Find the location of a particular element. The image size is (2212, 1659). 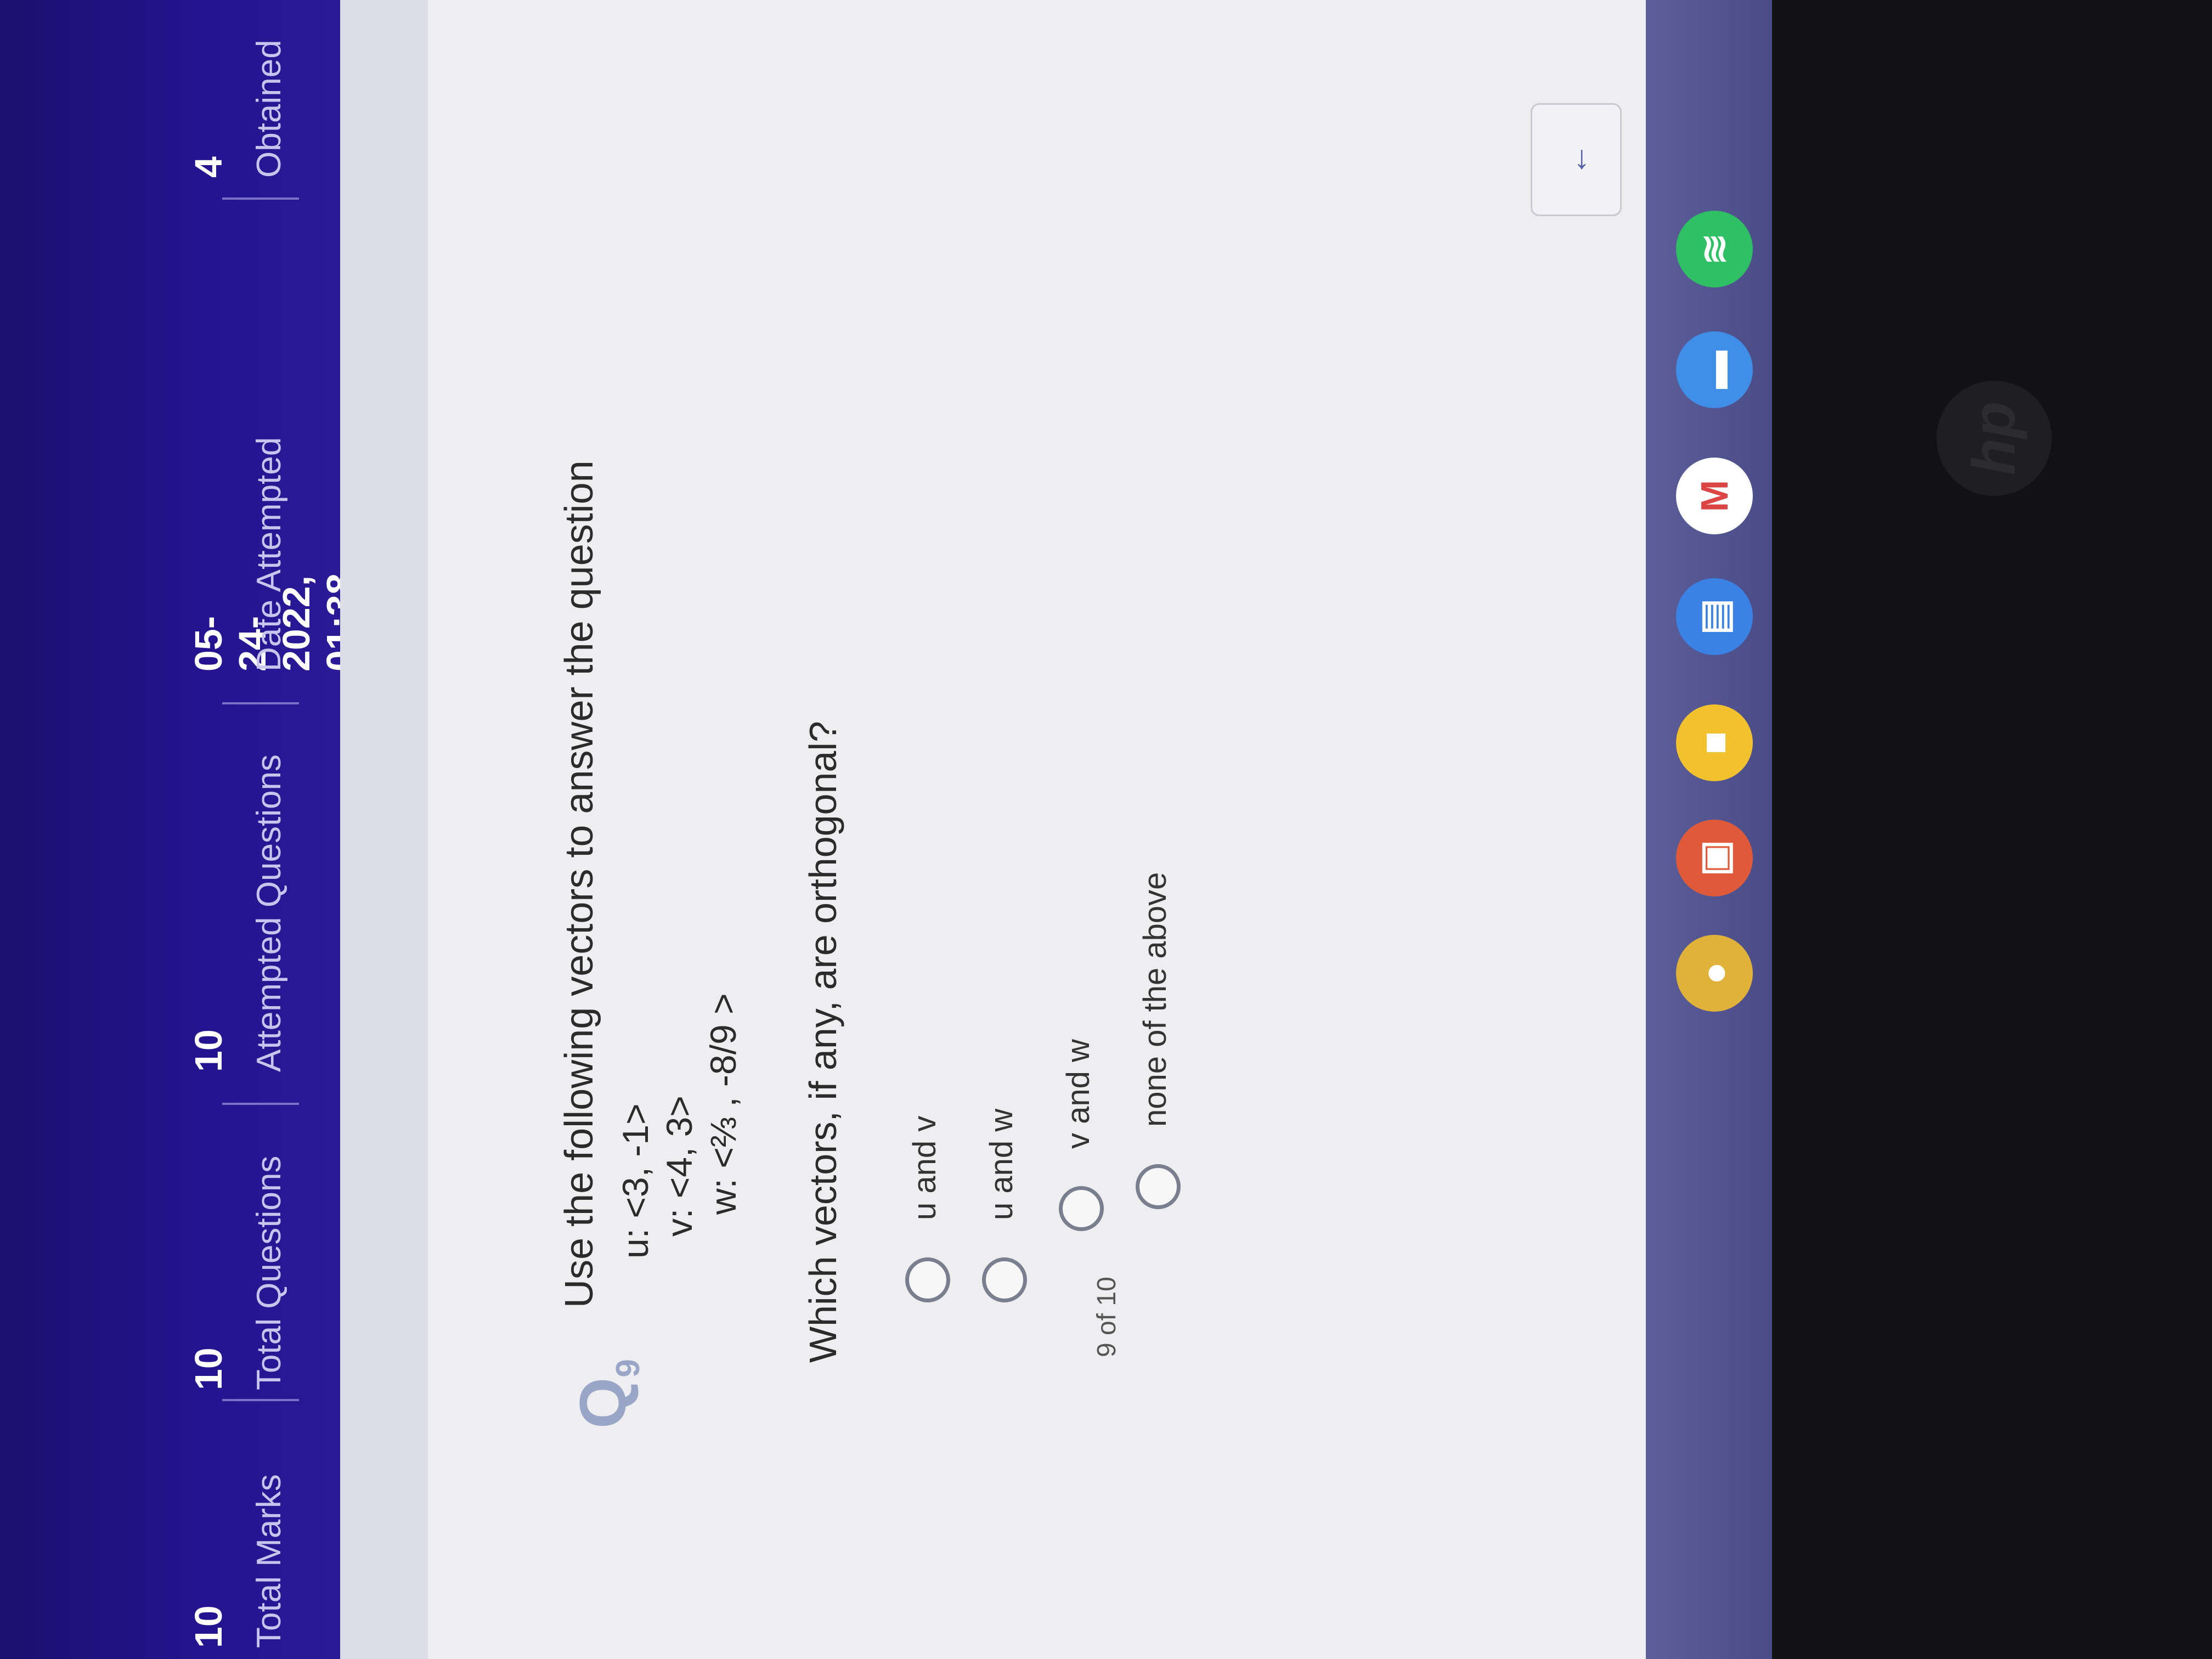

stat-value: 4 is located at coordinates (208, 167).